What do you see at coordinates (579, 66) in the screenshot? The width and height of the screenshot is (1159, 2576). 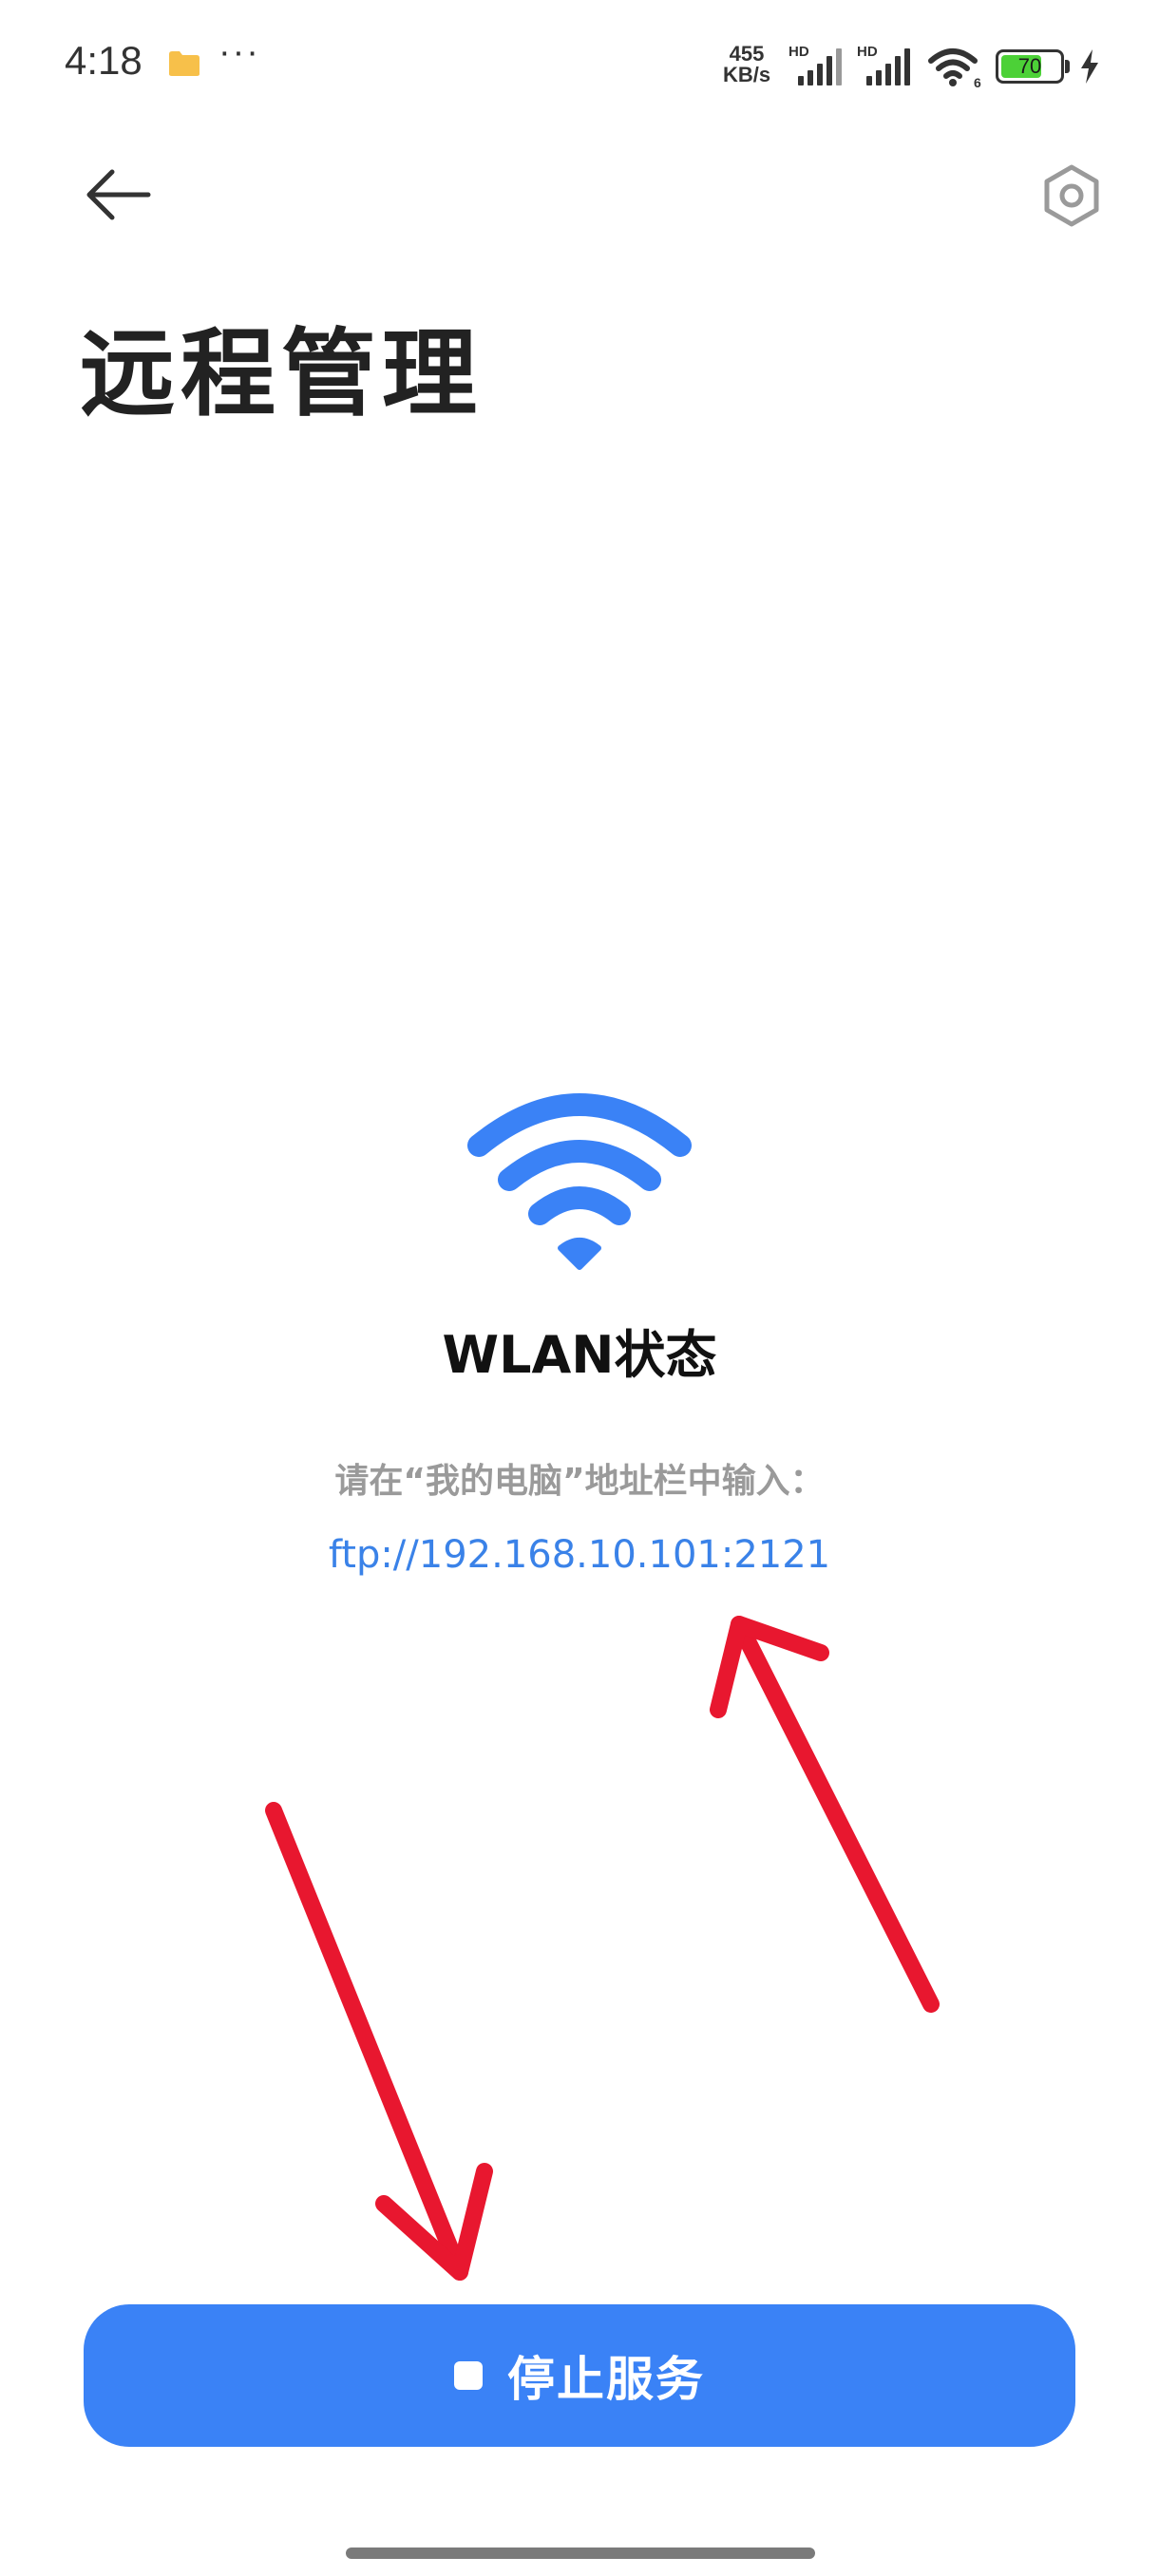 I see `status-bar: 4:18 ··· 455 KB/s HD HD 6 70` at bounding box center [579, 66].